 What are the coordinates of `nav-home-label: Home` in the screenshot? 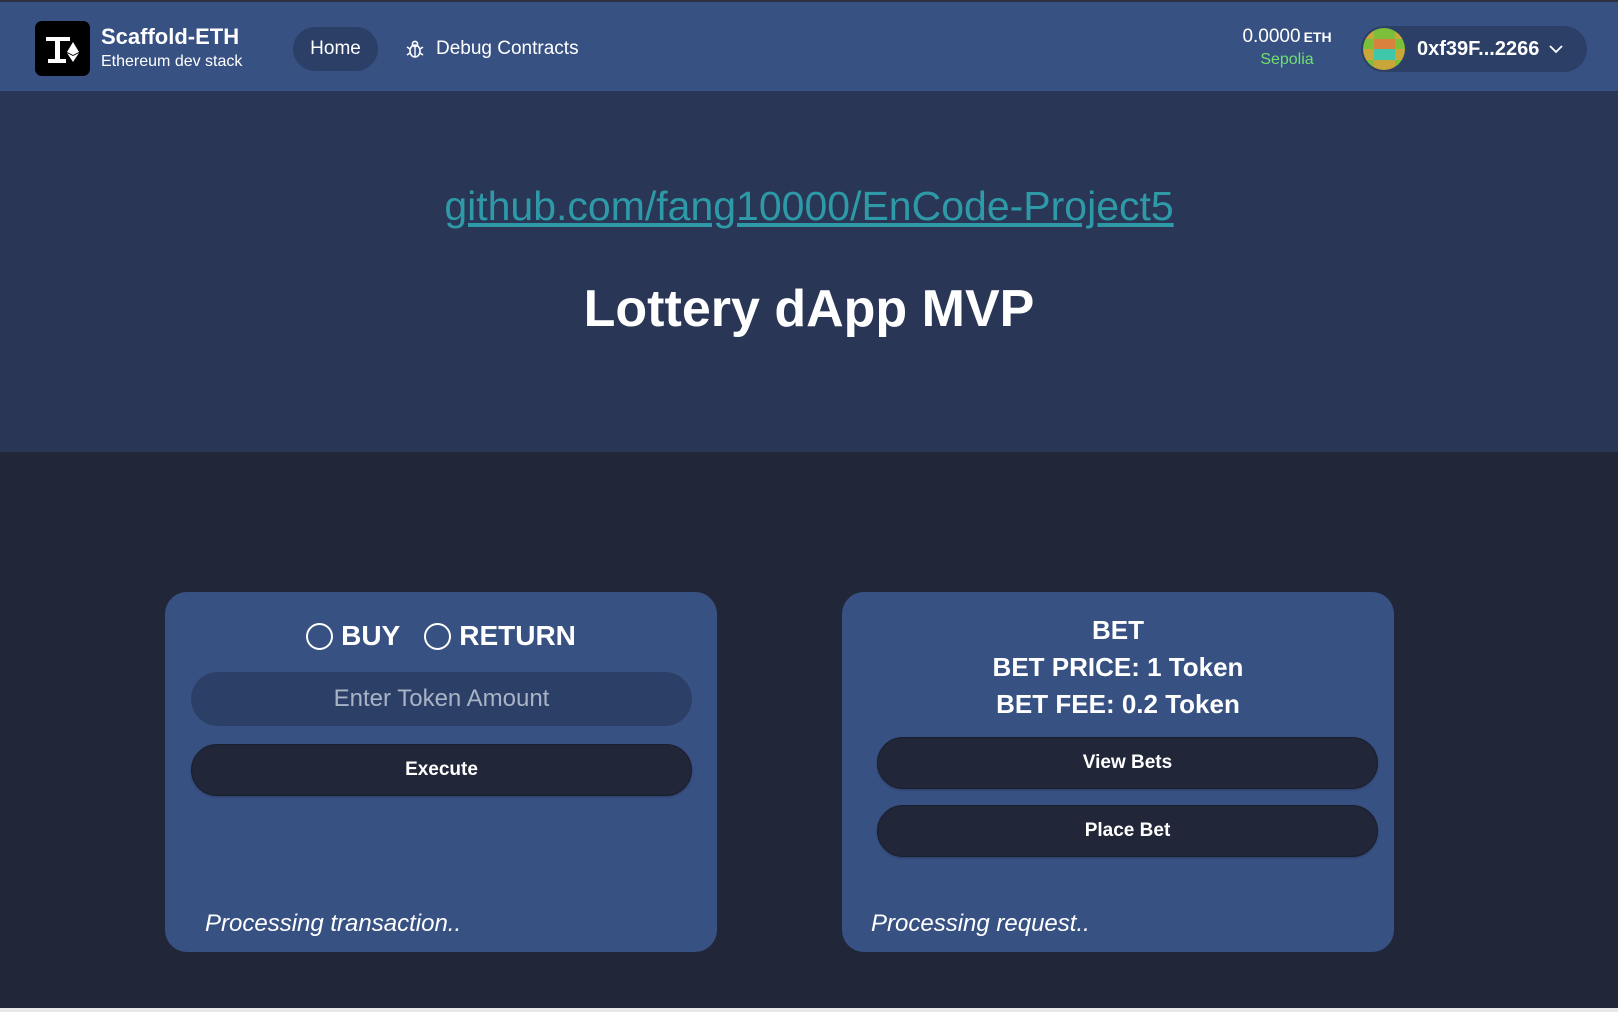 It's located at (335, 48).